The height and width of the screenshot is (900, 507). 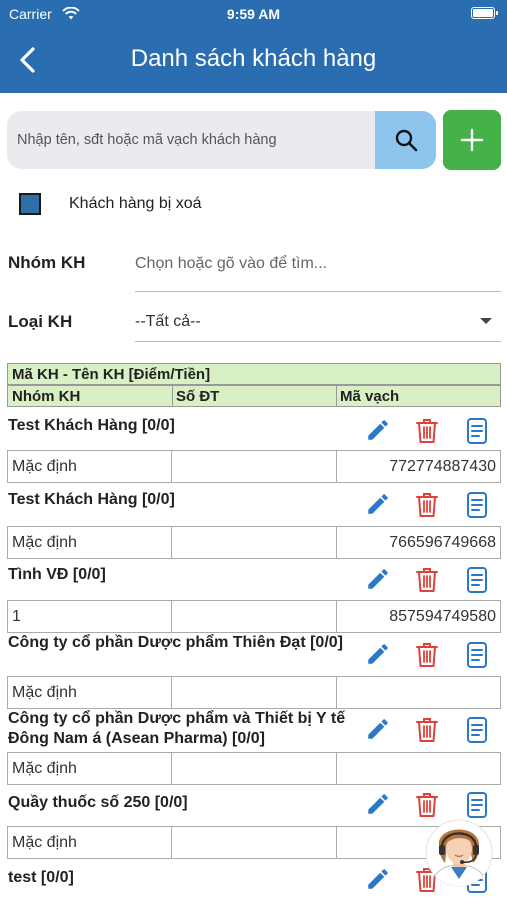 I want to click on customer-barcode-cell-text: 772774887430, so click(x=442, y=466).